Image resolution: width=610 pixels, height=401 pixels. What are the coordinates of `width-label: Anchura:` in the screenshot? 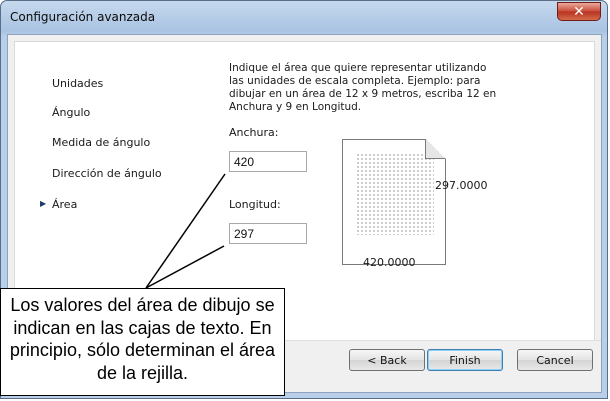 It's located at (254, 132).